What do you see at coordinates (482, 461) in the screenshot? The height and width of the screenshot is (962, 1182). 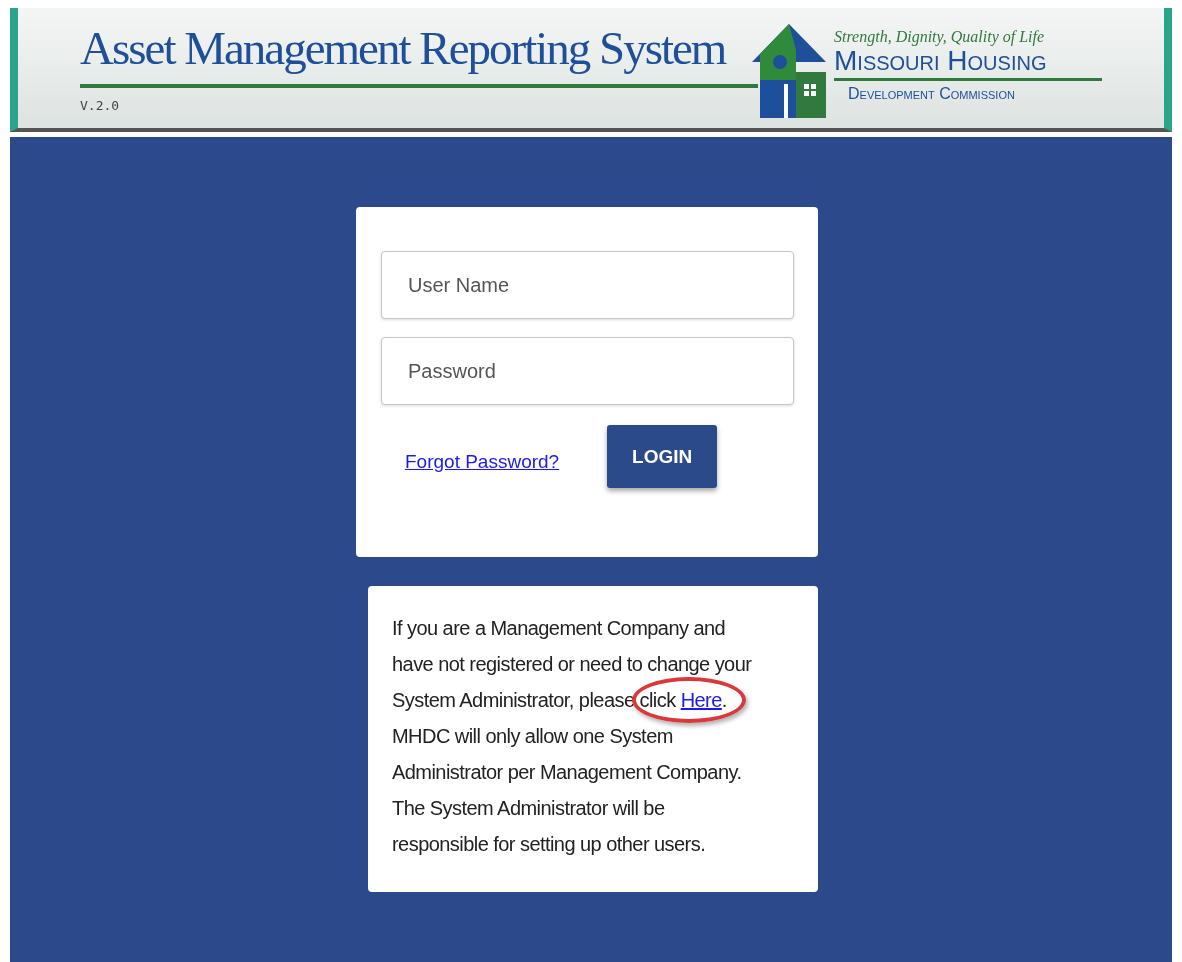 I see `forgot-password-link: Forgot Password?` at bounding box center [482, 461].